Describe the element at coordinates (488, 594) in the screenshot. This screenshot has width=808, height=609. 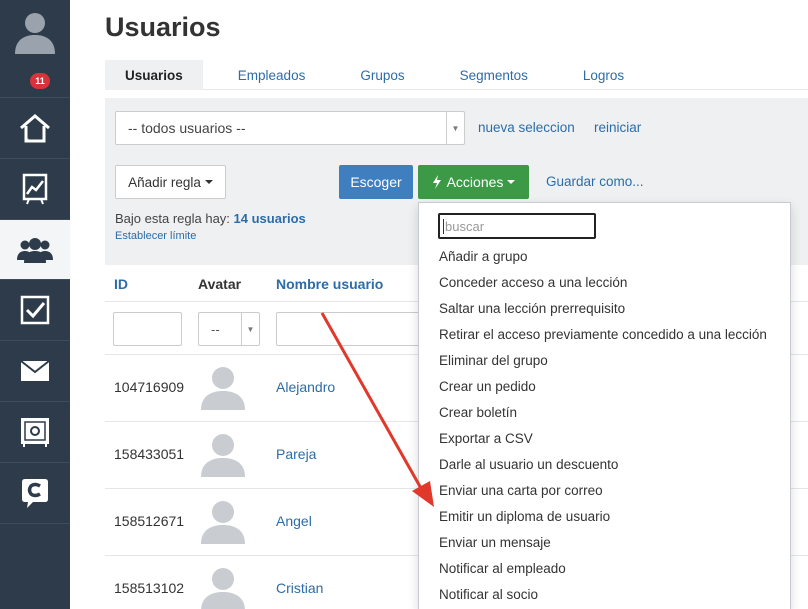
I see `menu-item-notify-partner: Notificar al socio` at that location.